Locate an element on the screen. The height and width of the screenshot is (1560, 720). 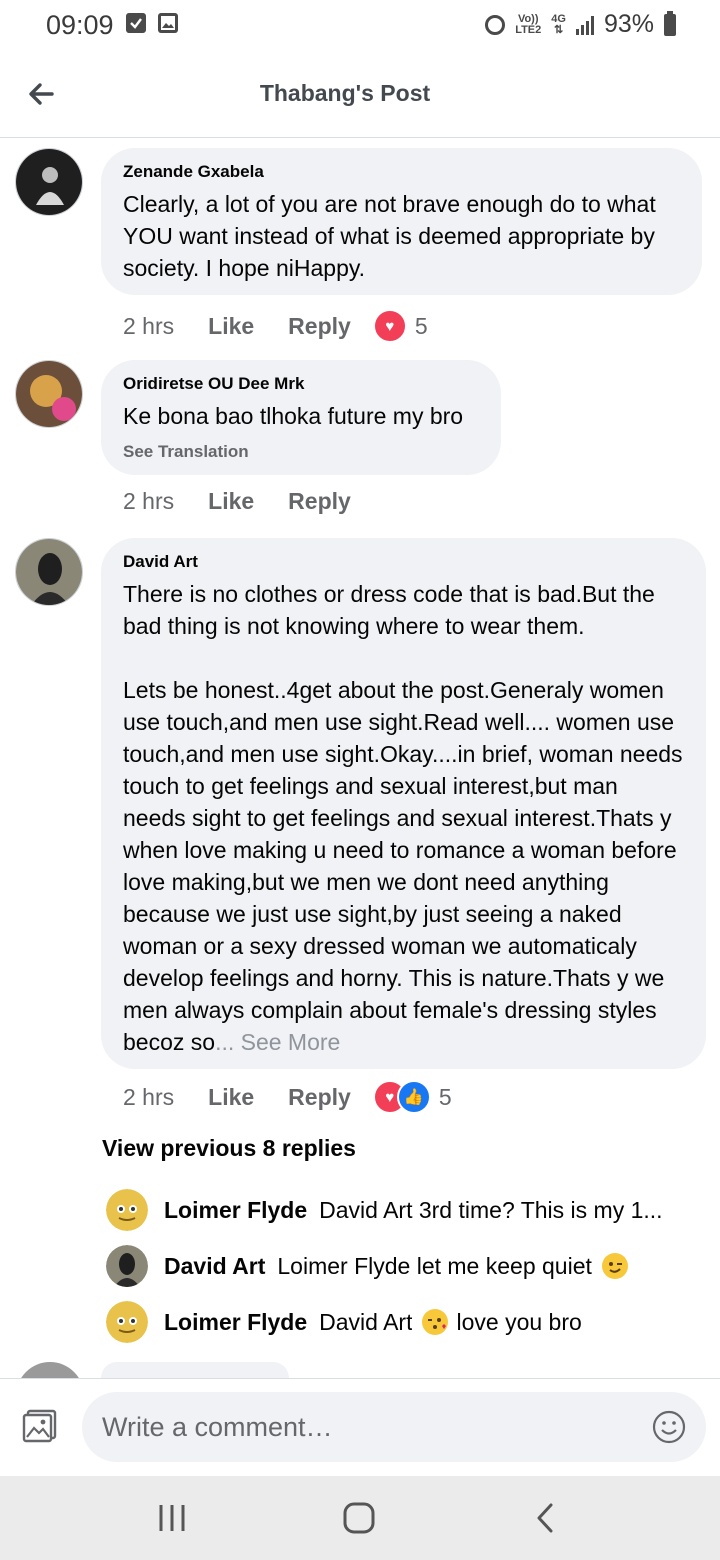
comment-actions: 2 hrs Like Reply is located at coordinates (254, 501).